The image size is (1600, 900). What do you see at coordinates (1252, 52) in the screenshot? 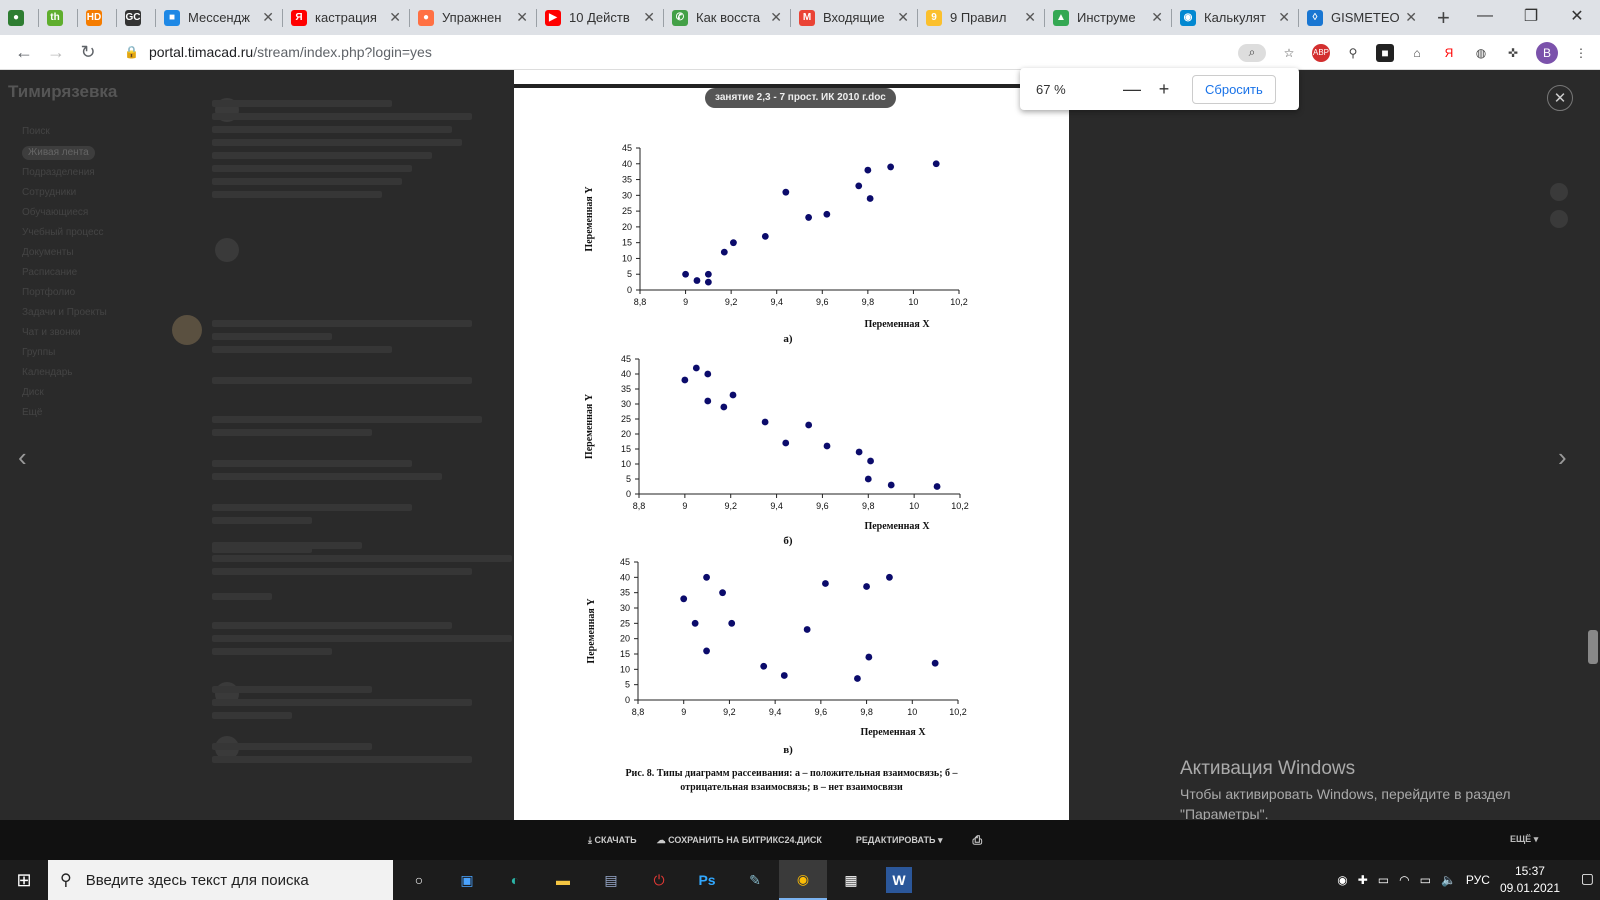
I see `zoom-icon: ⌕` at bounding box center [1252, 52].